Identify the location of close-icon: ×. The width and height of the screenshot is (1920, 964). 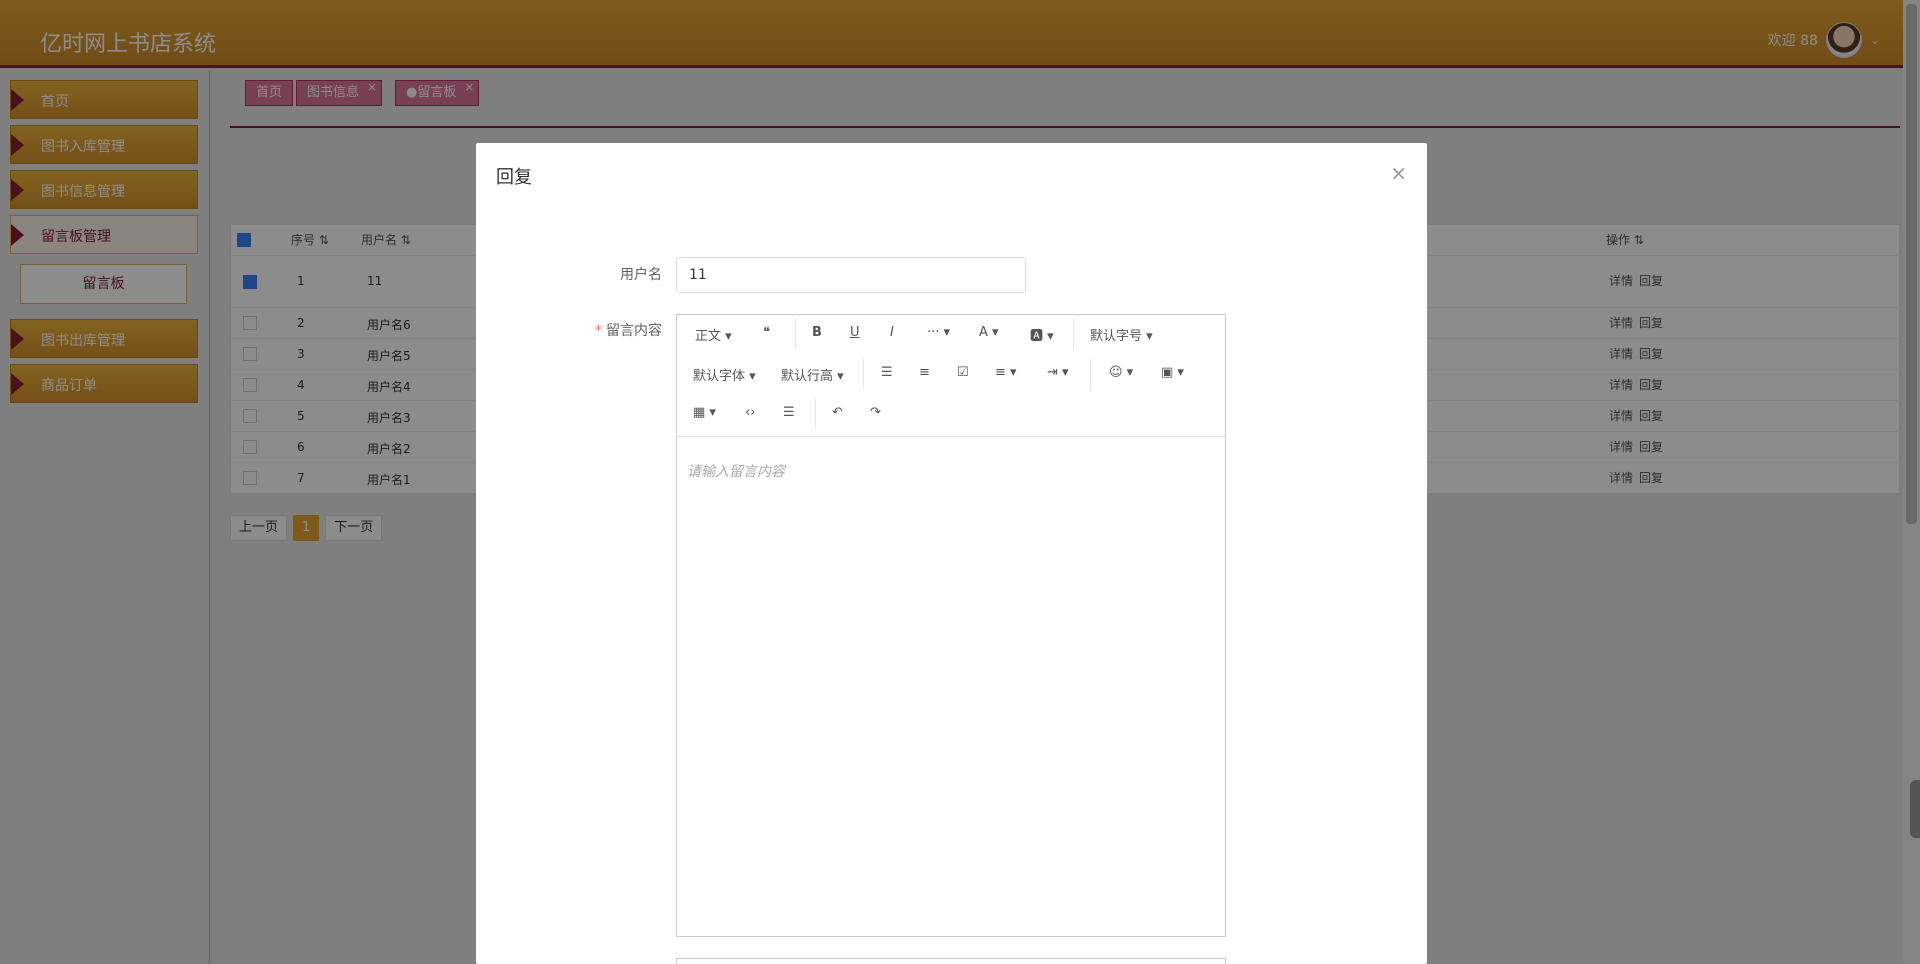
(1398, 173).